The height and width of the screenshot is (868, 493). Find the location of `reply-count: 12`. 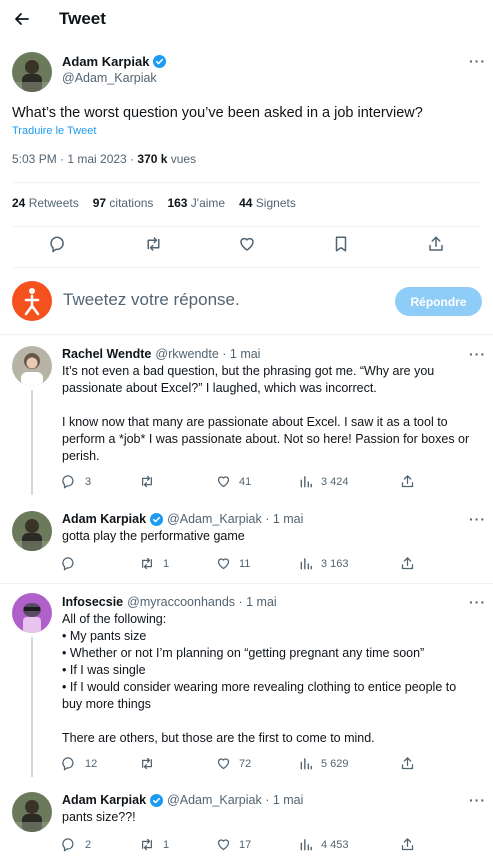

reply-count: 12 is located at coordinates (79, 763).